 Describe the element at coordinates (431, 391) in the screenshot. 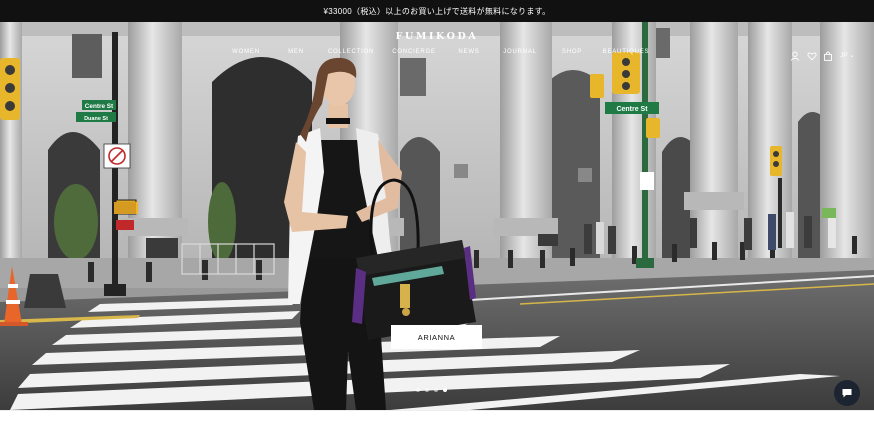

I see `slider-pagination` at that location.